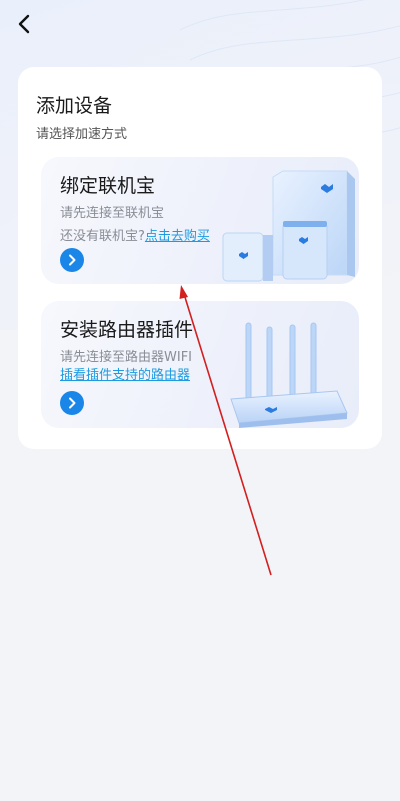 The height and width of the screenshot is (801, 400). Describe the element at coordinates (126, 357) in the screenshot. I see `router-plugin-hint: 请先连接至路由器WIFI` at that location.